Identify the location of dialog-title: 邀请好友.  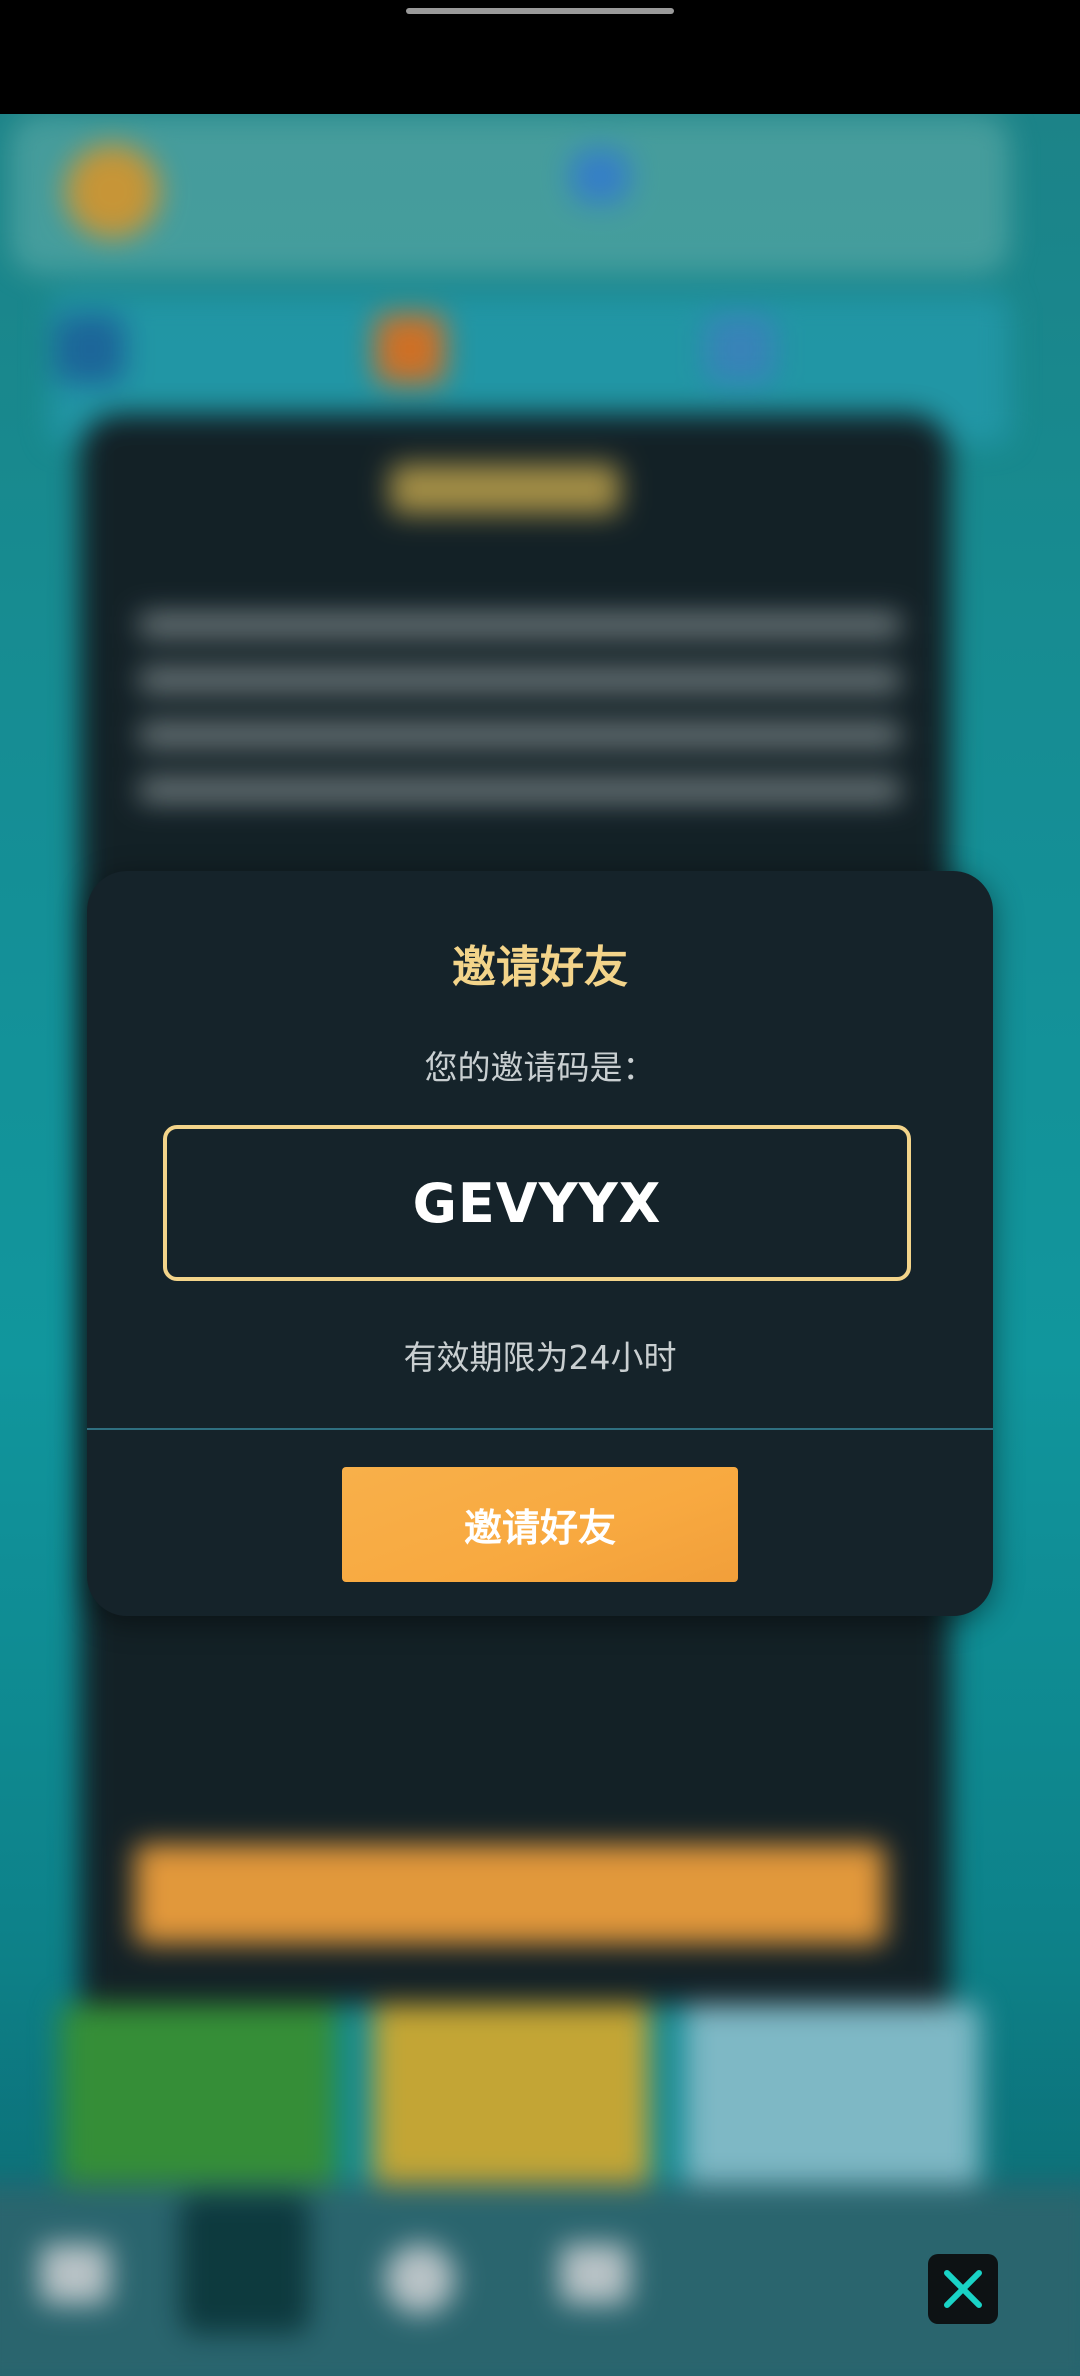
(540, 967).